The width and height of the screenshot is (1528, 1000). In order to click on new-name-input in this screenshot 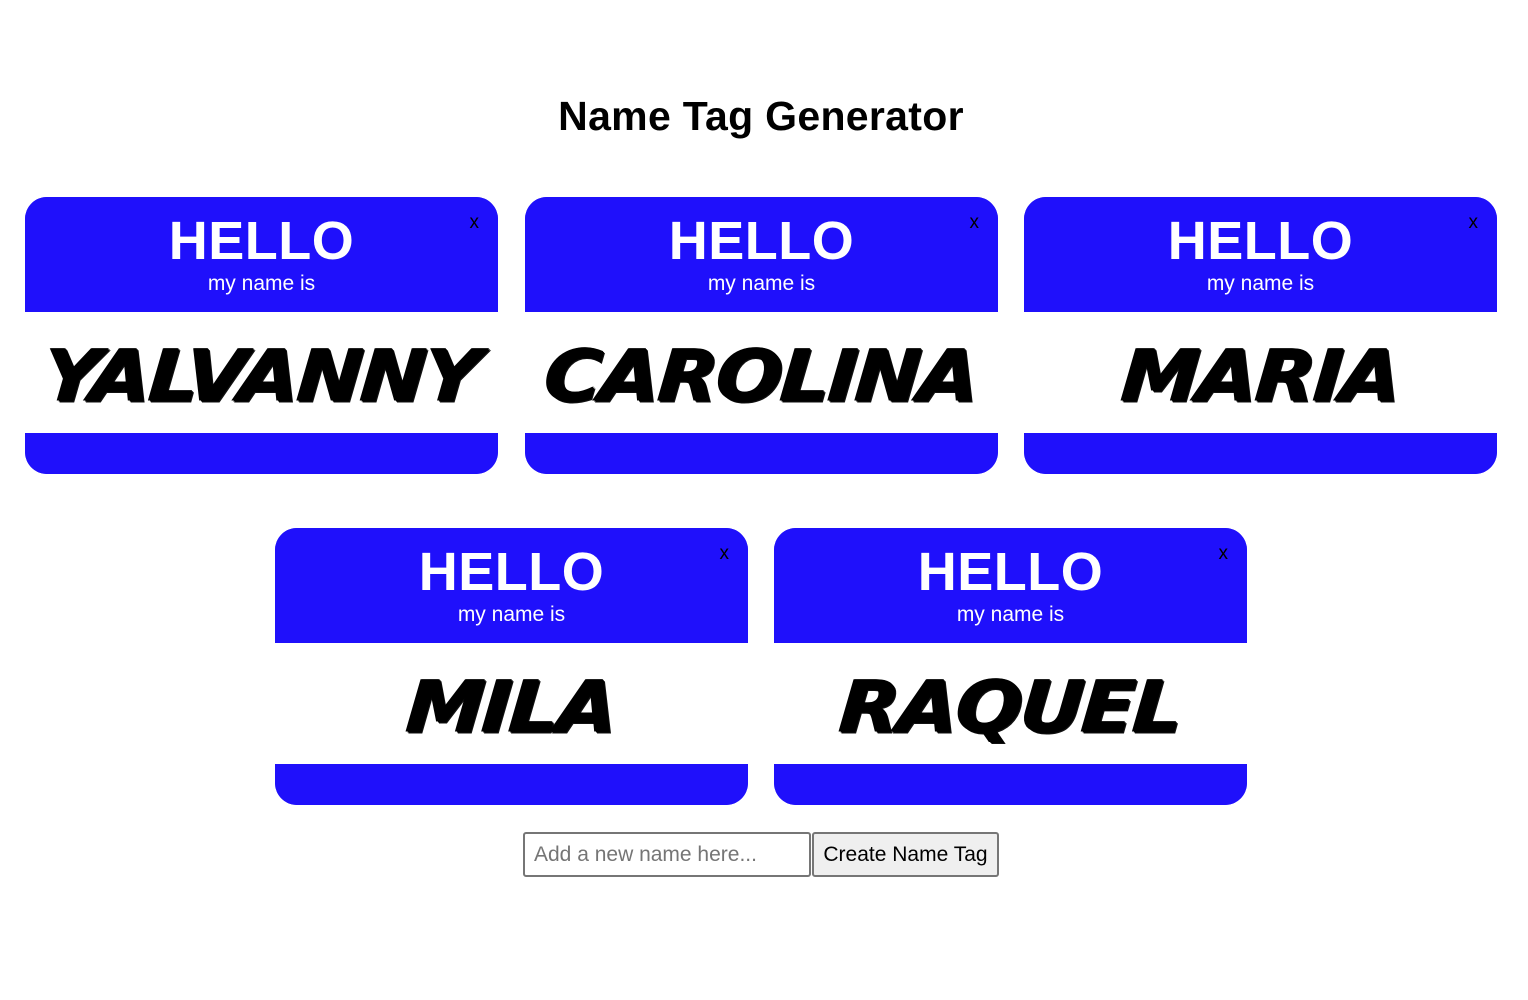, I will do `click(667, 854)`.